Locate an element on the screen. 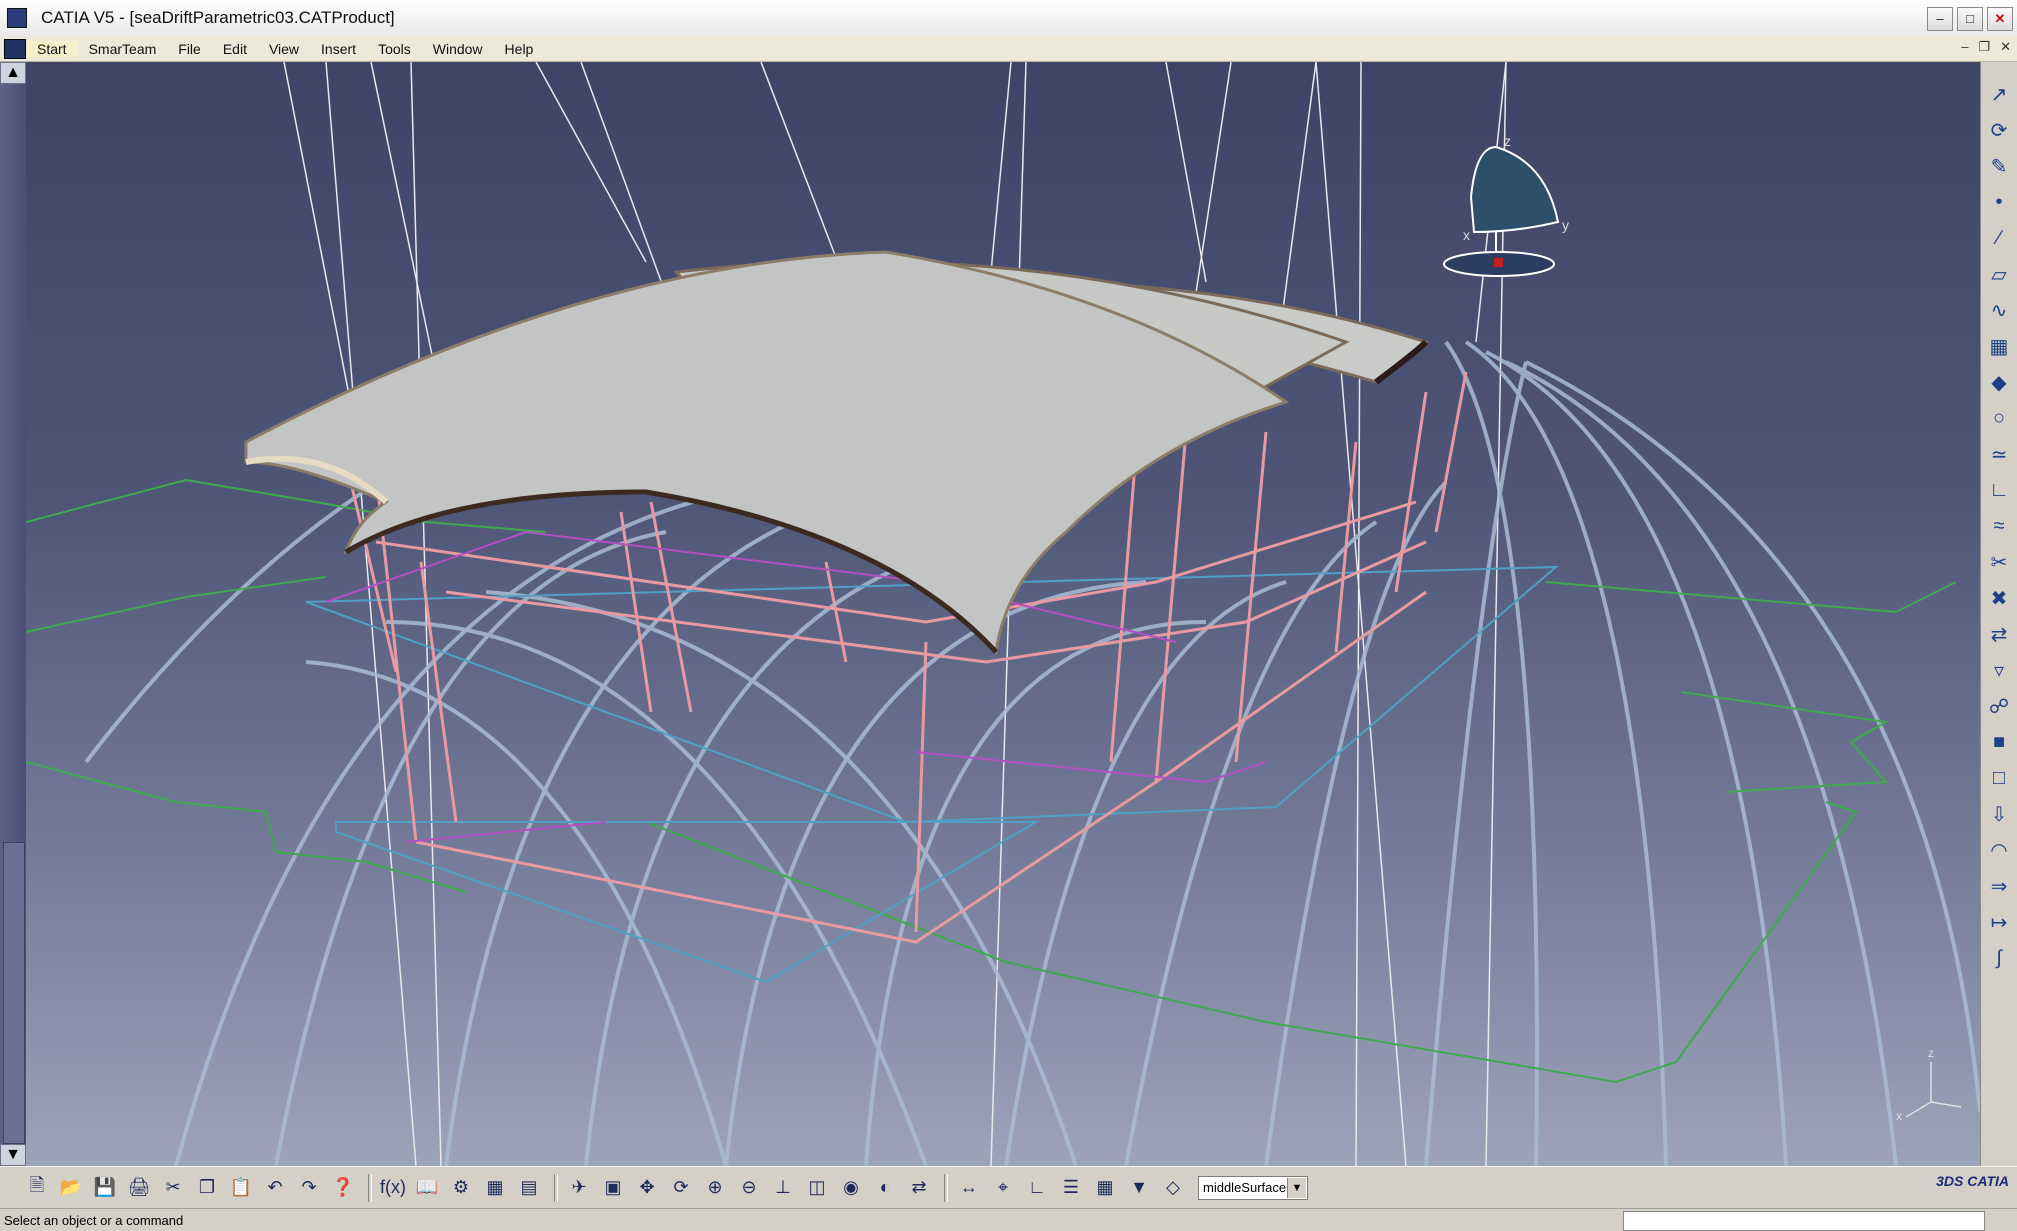 This screenshot has height=1231, width=2017. surface-icon: ■ is located at coordinates (1999, 742).